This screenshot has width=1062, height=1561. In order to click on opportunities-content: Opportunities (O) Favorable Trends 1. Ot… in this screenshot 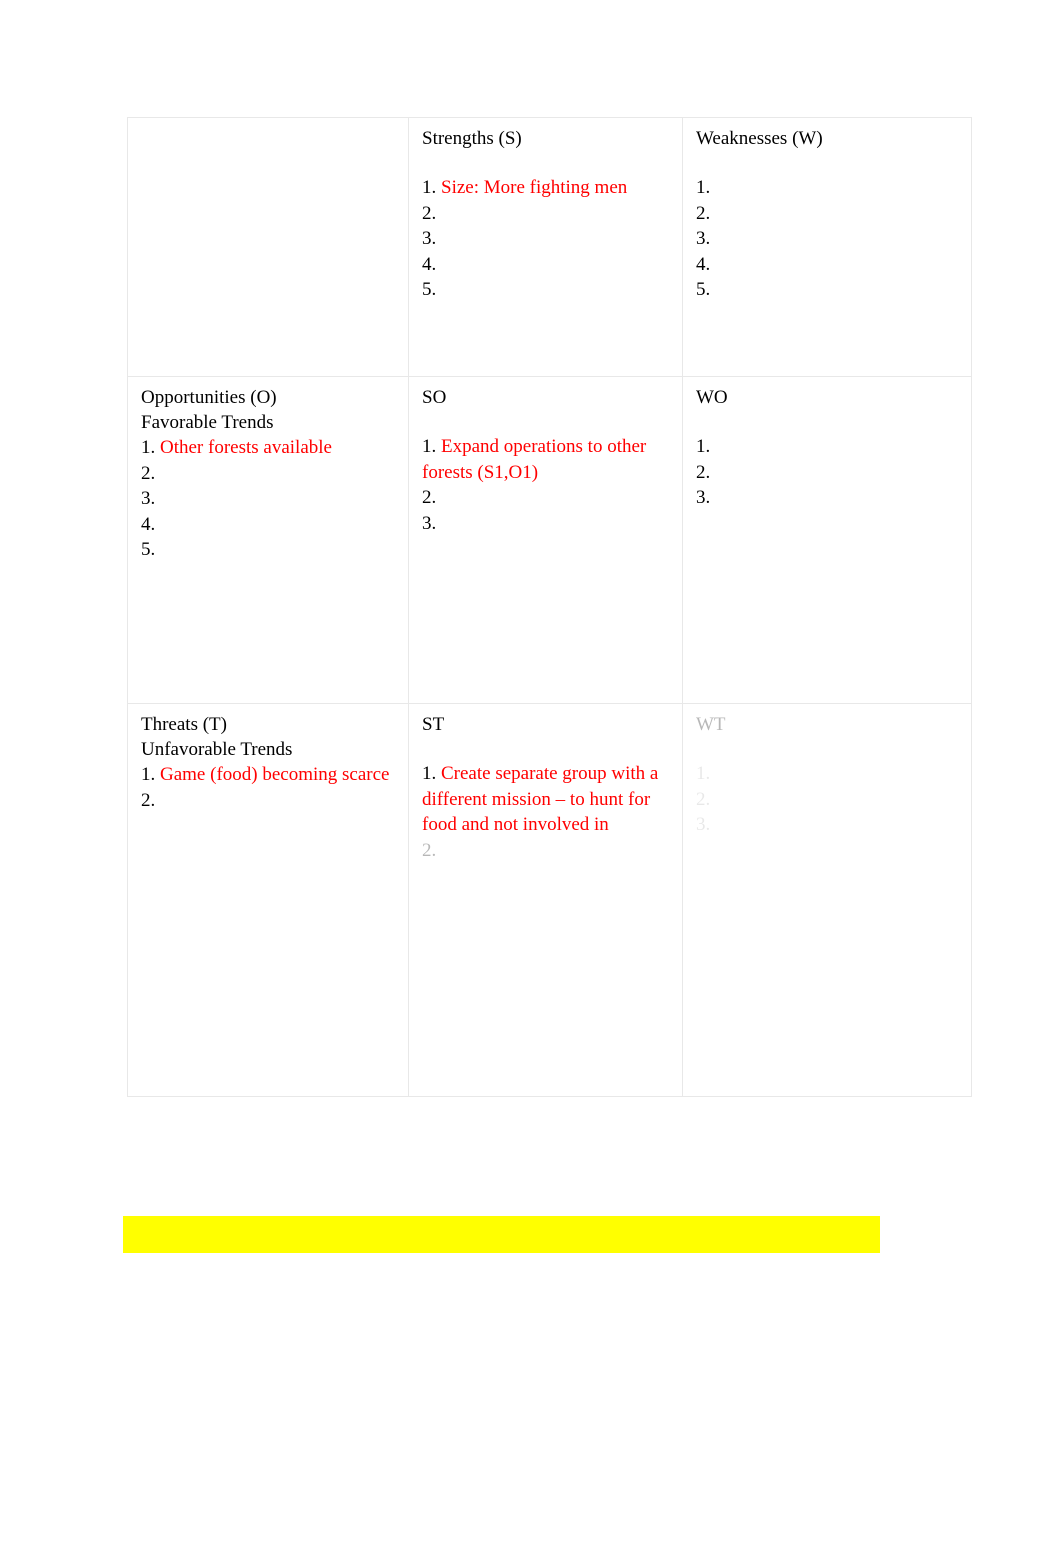, I will do `click(268, 473)`.